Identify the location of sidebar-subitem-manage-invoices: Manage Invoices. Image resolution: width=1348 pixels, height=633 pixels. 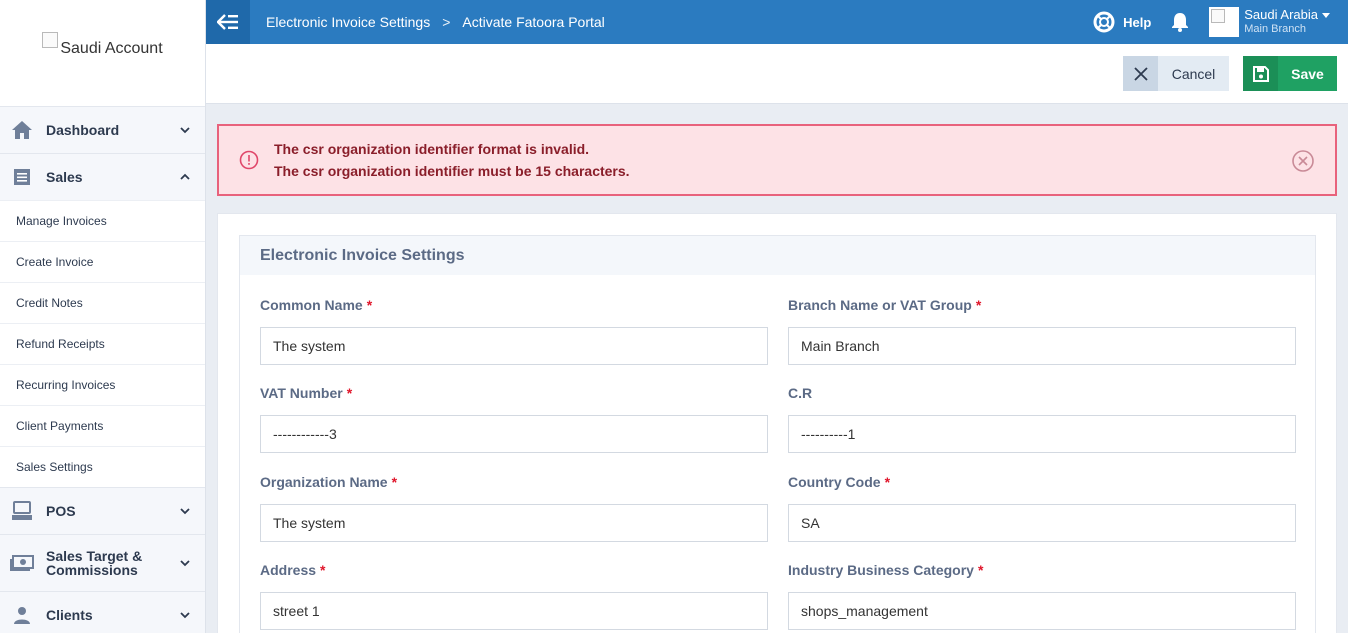
(102, 220).